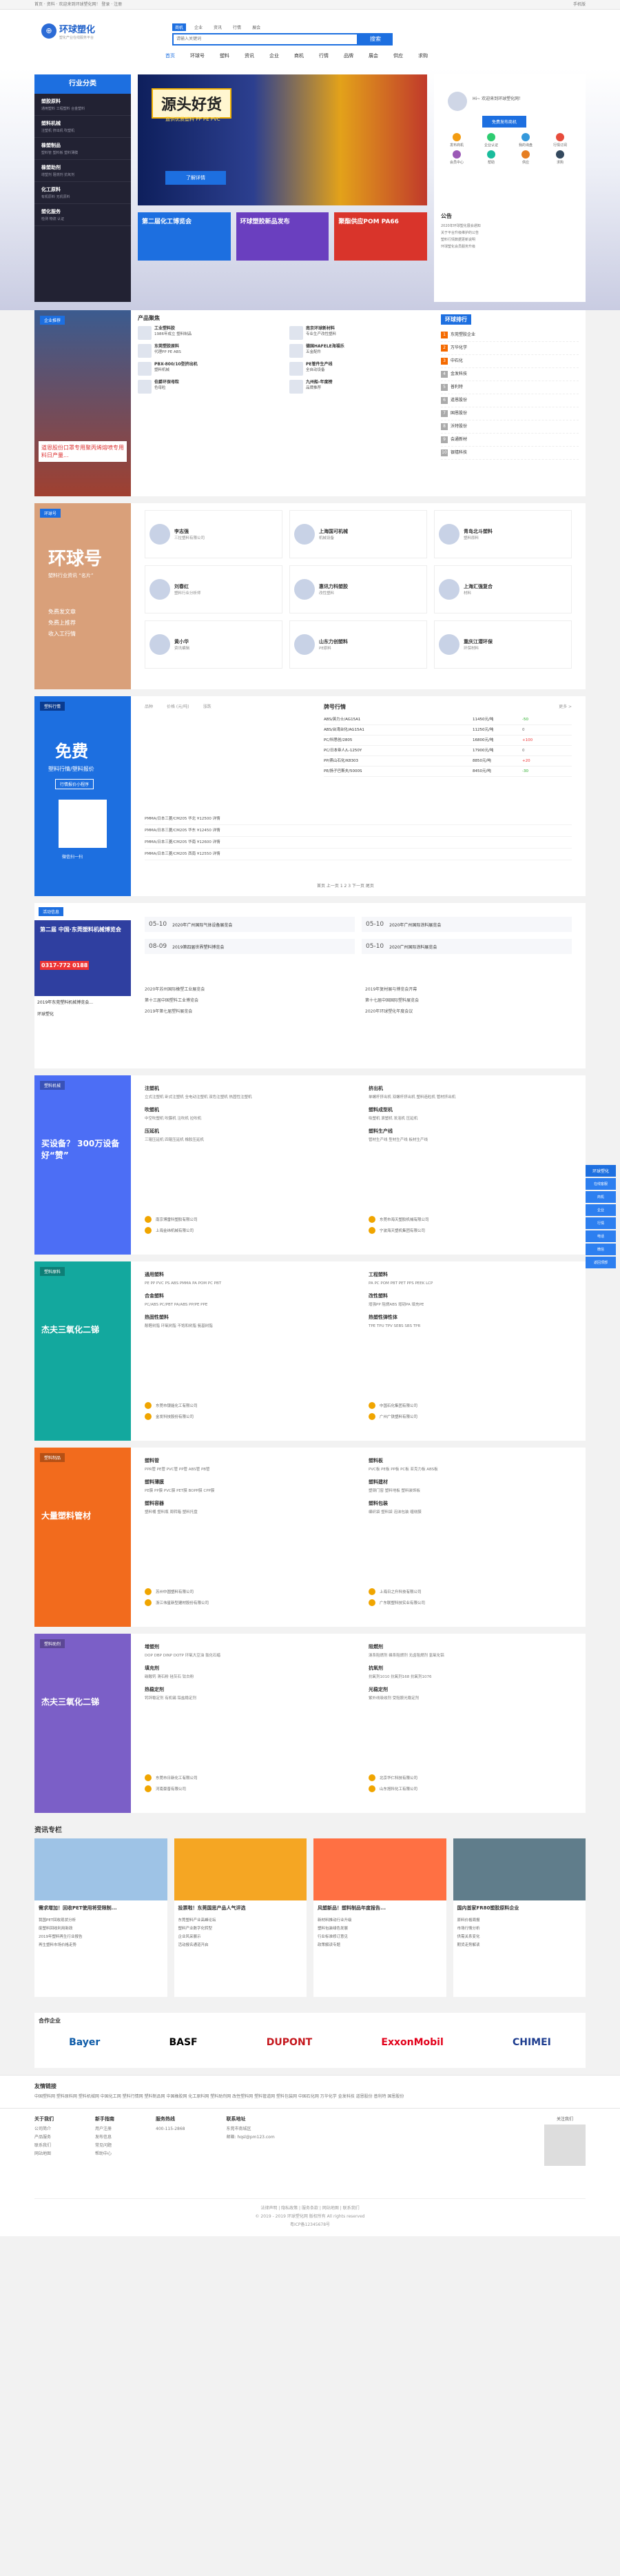 The image size is (620, 2576). I want to click on company-name: 东莞市日新化工有限公司, so click(177, 1778).